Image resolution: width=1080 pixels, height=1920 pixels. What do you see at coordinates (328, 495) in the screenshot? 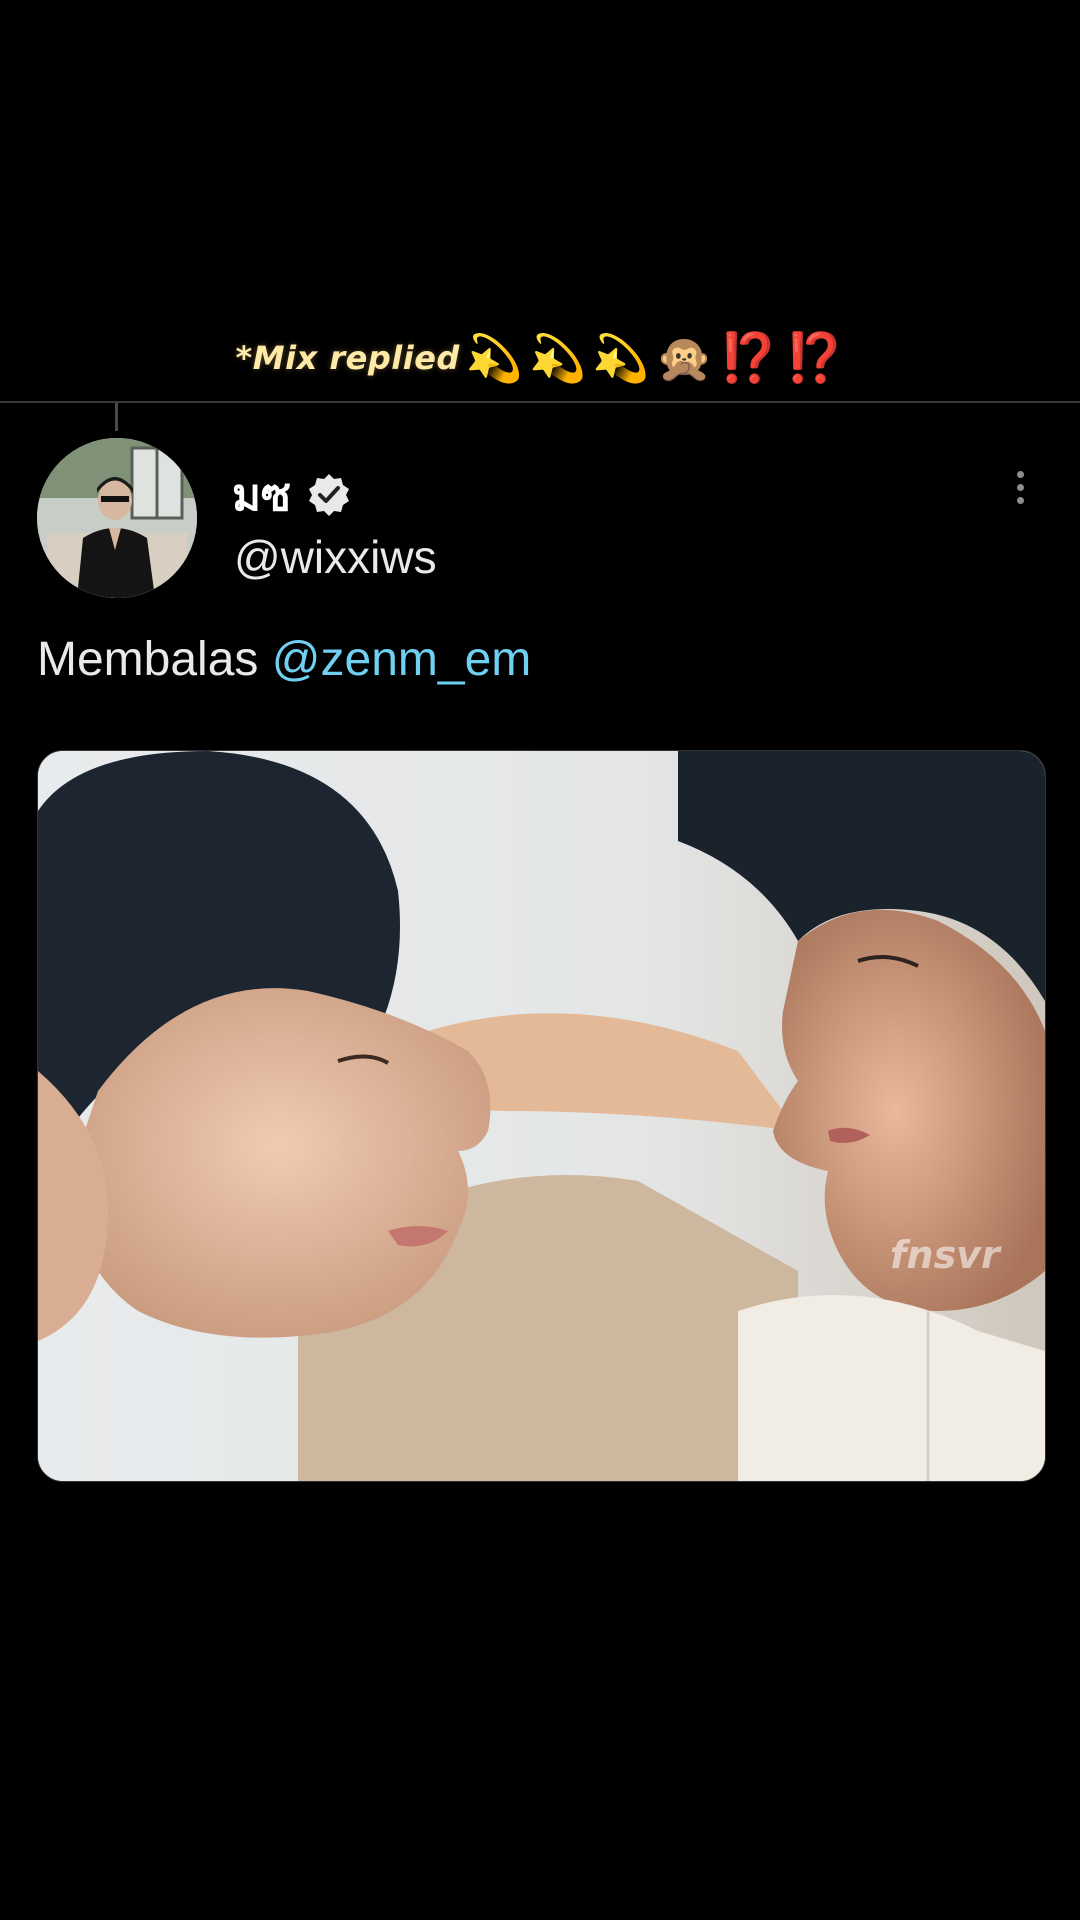
I see `verified-badge-icon` at bounding box center [328, 495].